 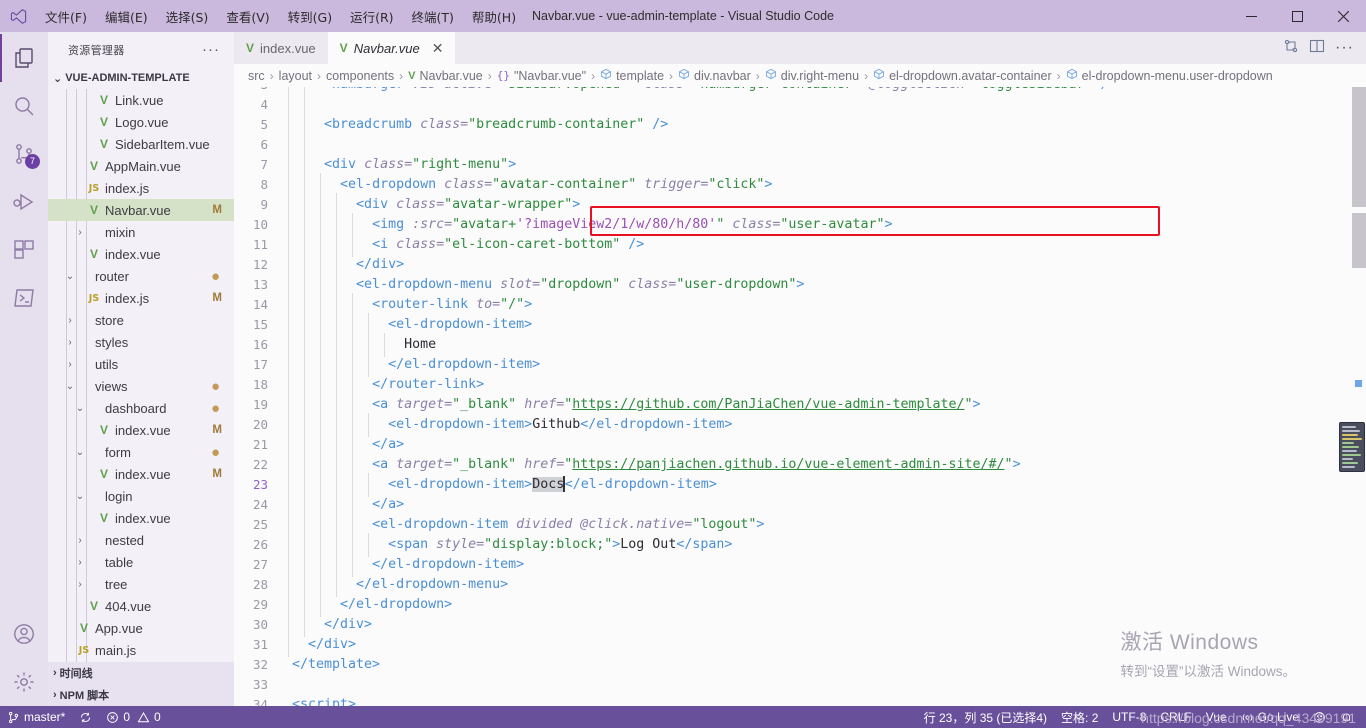 What do you see at coordinates (541, 76) in the screenshot?
I see `breadcrumb-item: {} "Navbar.vue"` at bounding box center [541, 76].